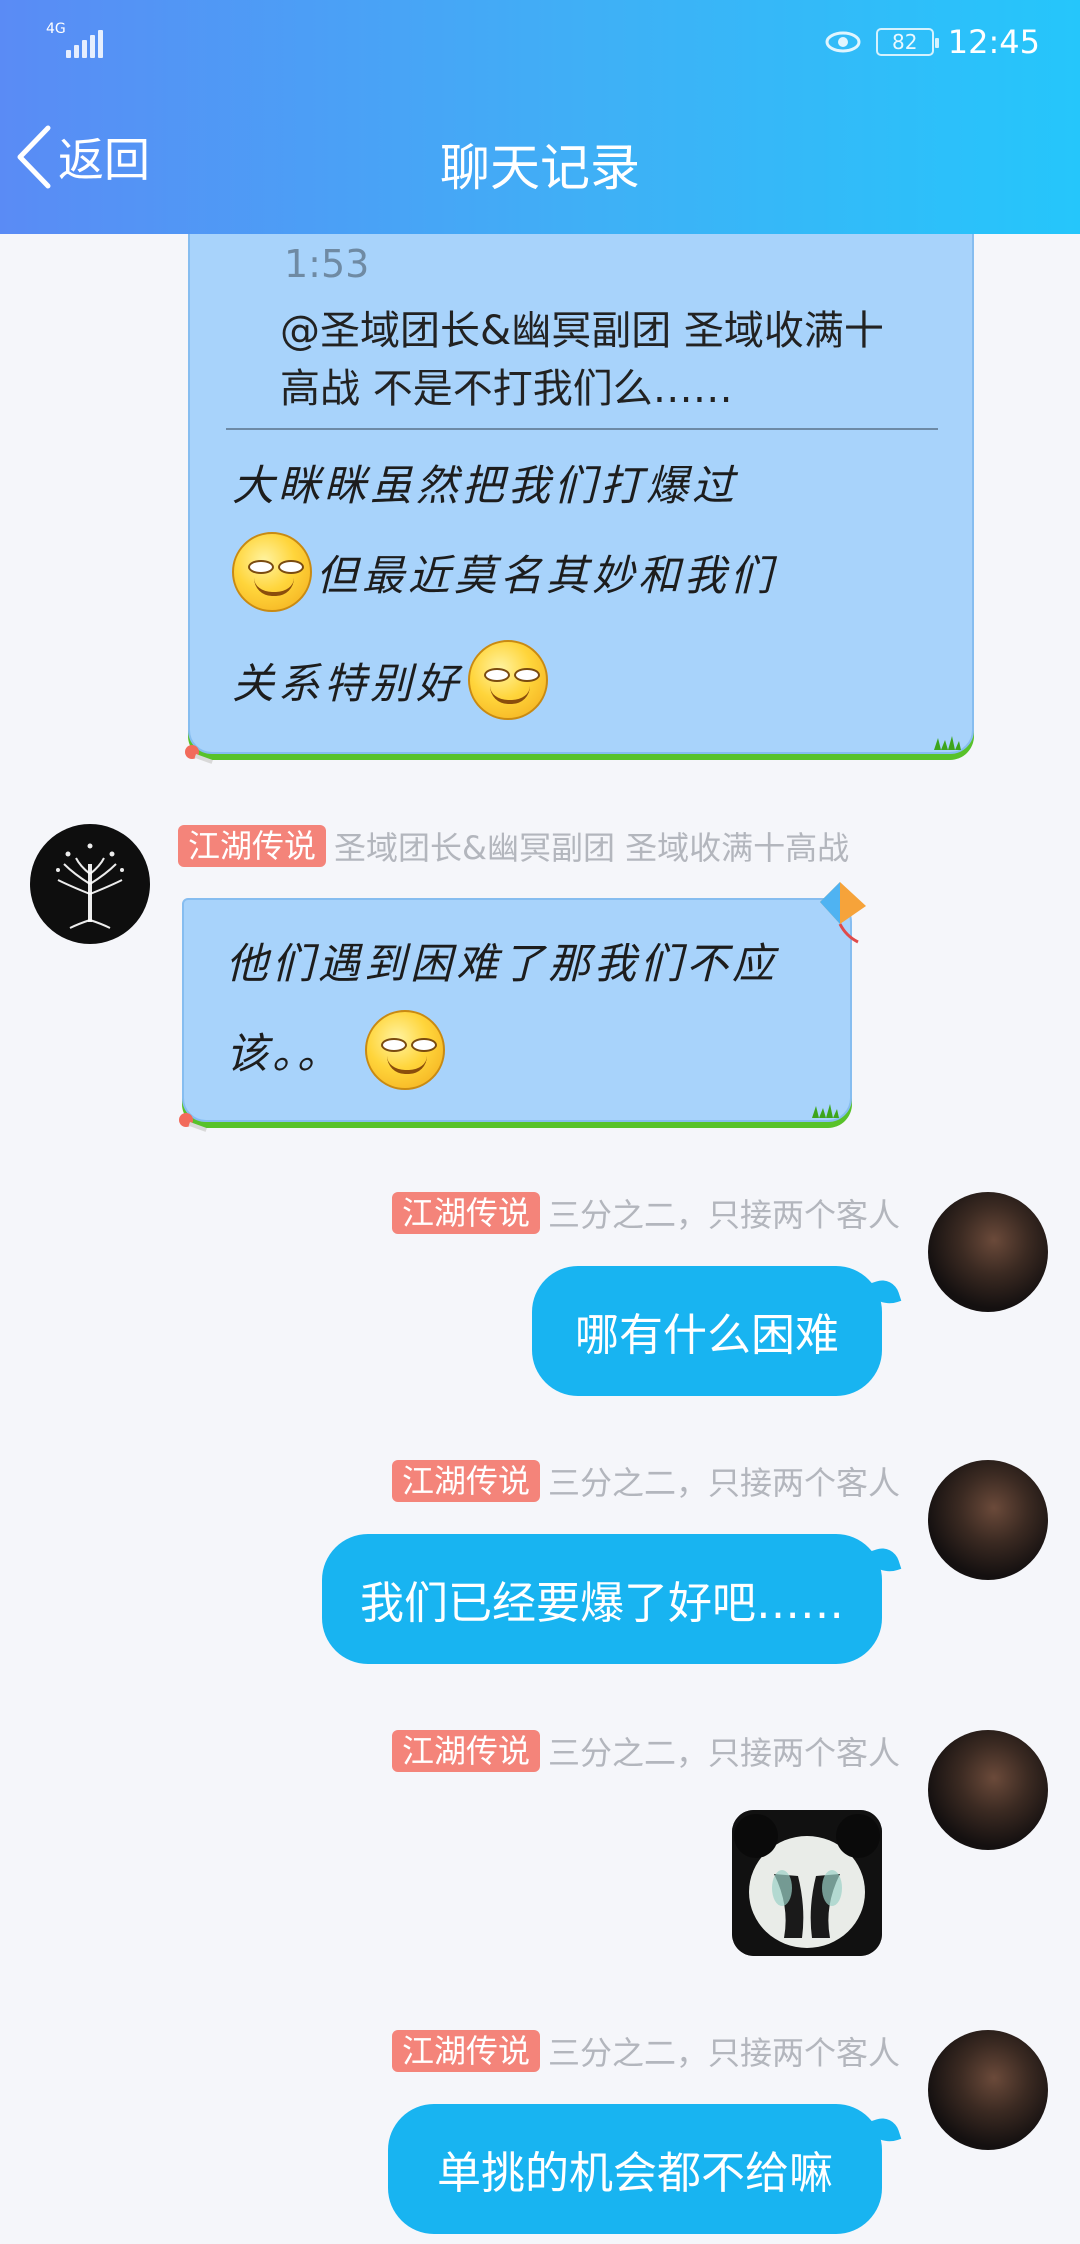 The width and height of the screenshot is (1080, 2244). Describe the element at coordinates (522, 1007) in the screenshot. I see `incoming-message-bubble: 他们遇到困难了那我们不应 该。。` at that location.